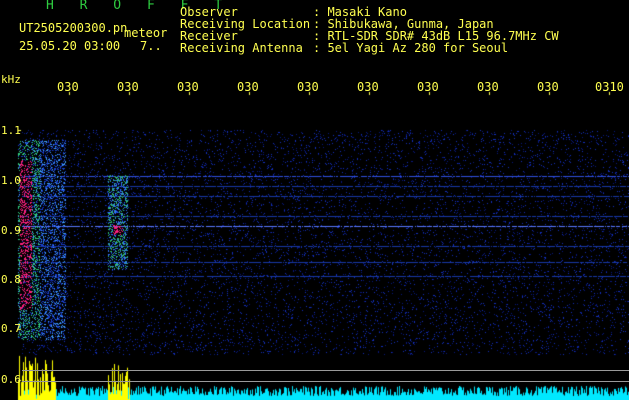  Describe the element at coordinates (11, 379) in the screenshot. I see `y-tick-label: 0.6` at that location.